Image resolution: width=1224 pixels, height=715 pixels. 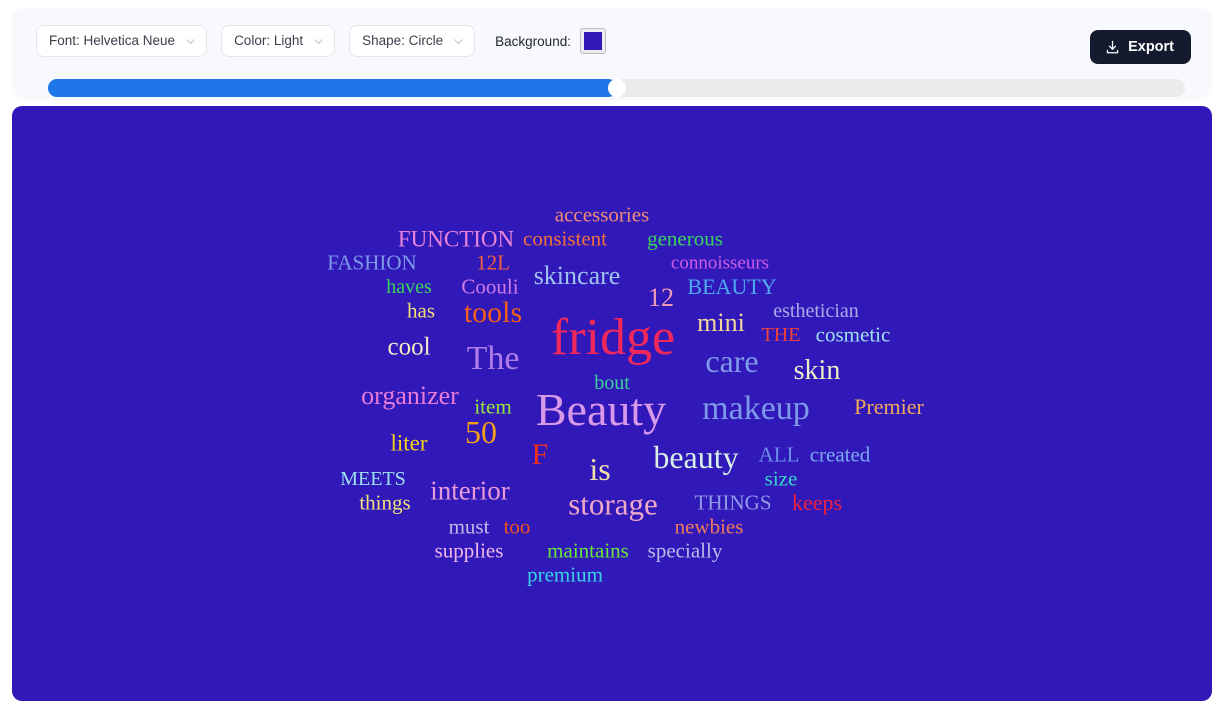 I want to click on background-label: Background:, so click(x=533, y=41).